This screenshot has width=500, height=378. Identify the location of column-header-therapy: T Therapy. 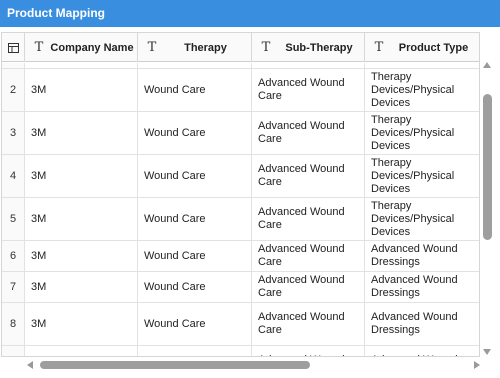
(195, 47).